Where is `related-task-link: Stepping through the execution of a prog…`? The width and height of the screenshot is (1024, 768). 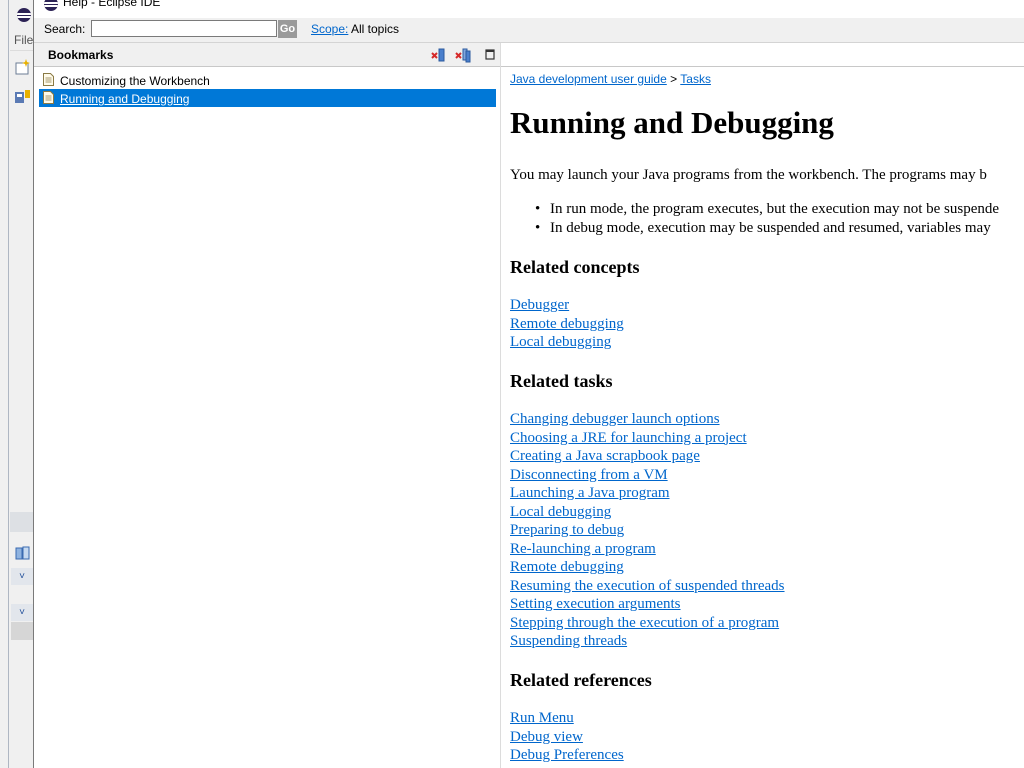 related-task-link: Stepping through the execution of a prog… is located at coordinates (647, 623).